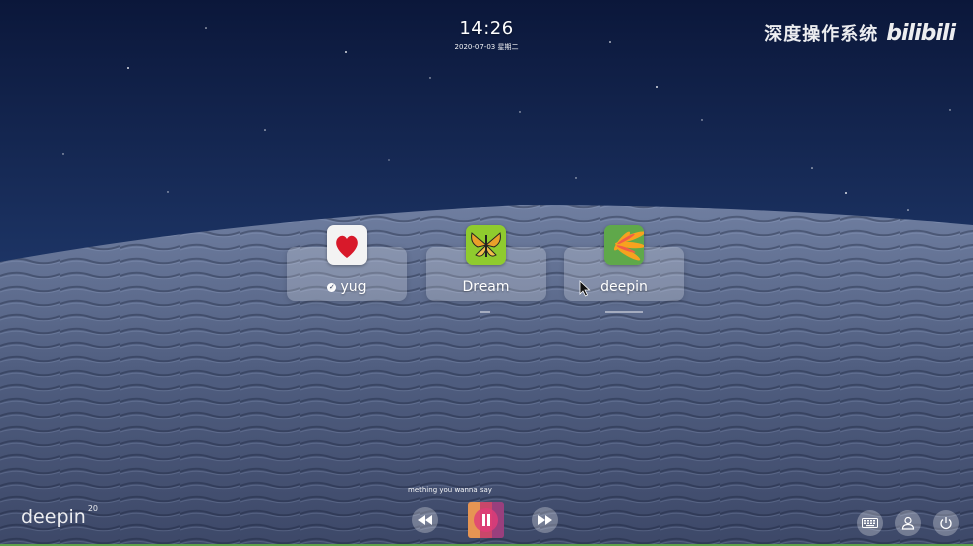 The image size is (973, 546). I want to click on rewind-icon, so click(425, 520).